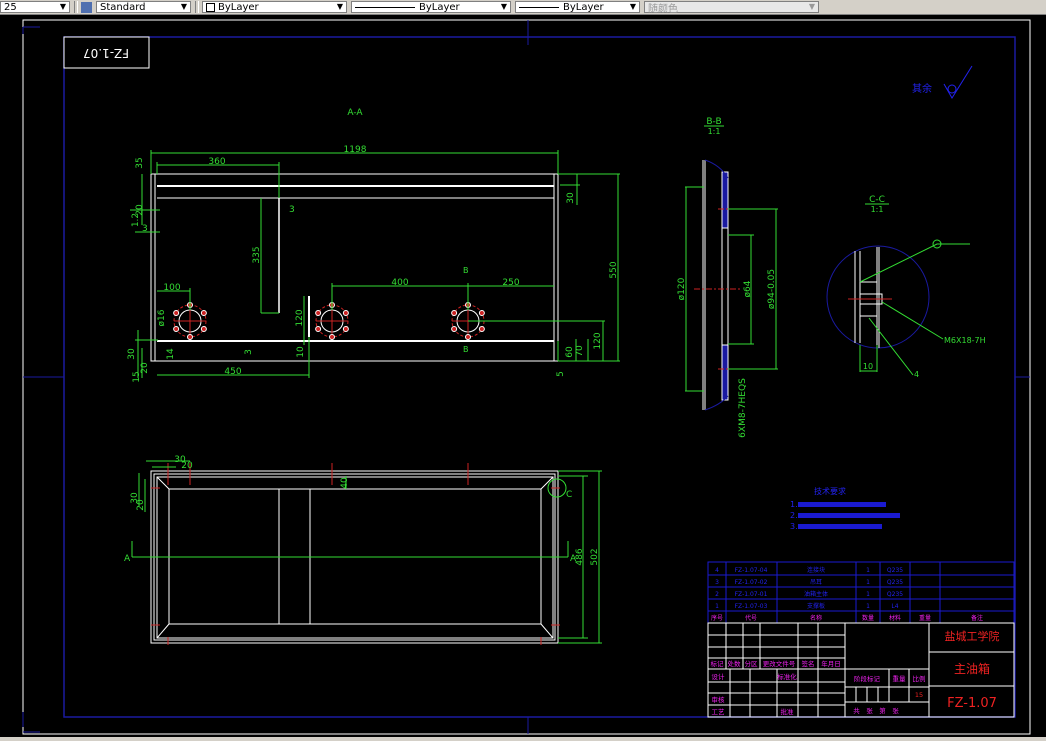  Describe the element at coordinates (136, 220) in the screenshot. I see `dim-1-2: 1.2` at that location.